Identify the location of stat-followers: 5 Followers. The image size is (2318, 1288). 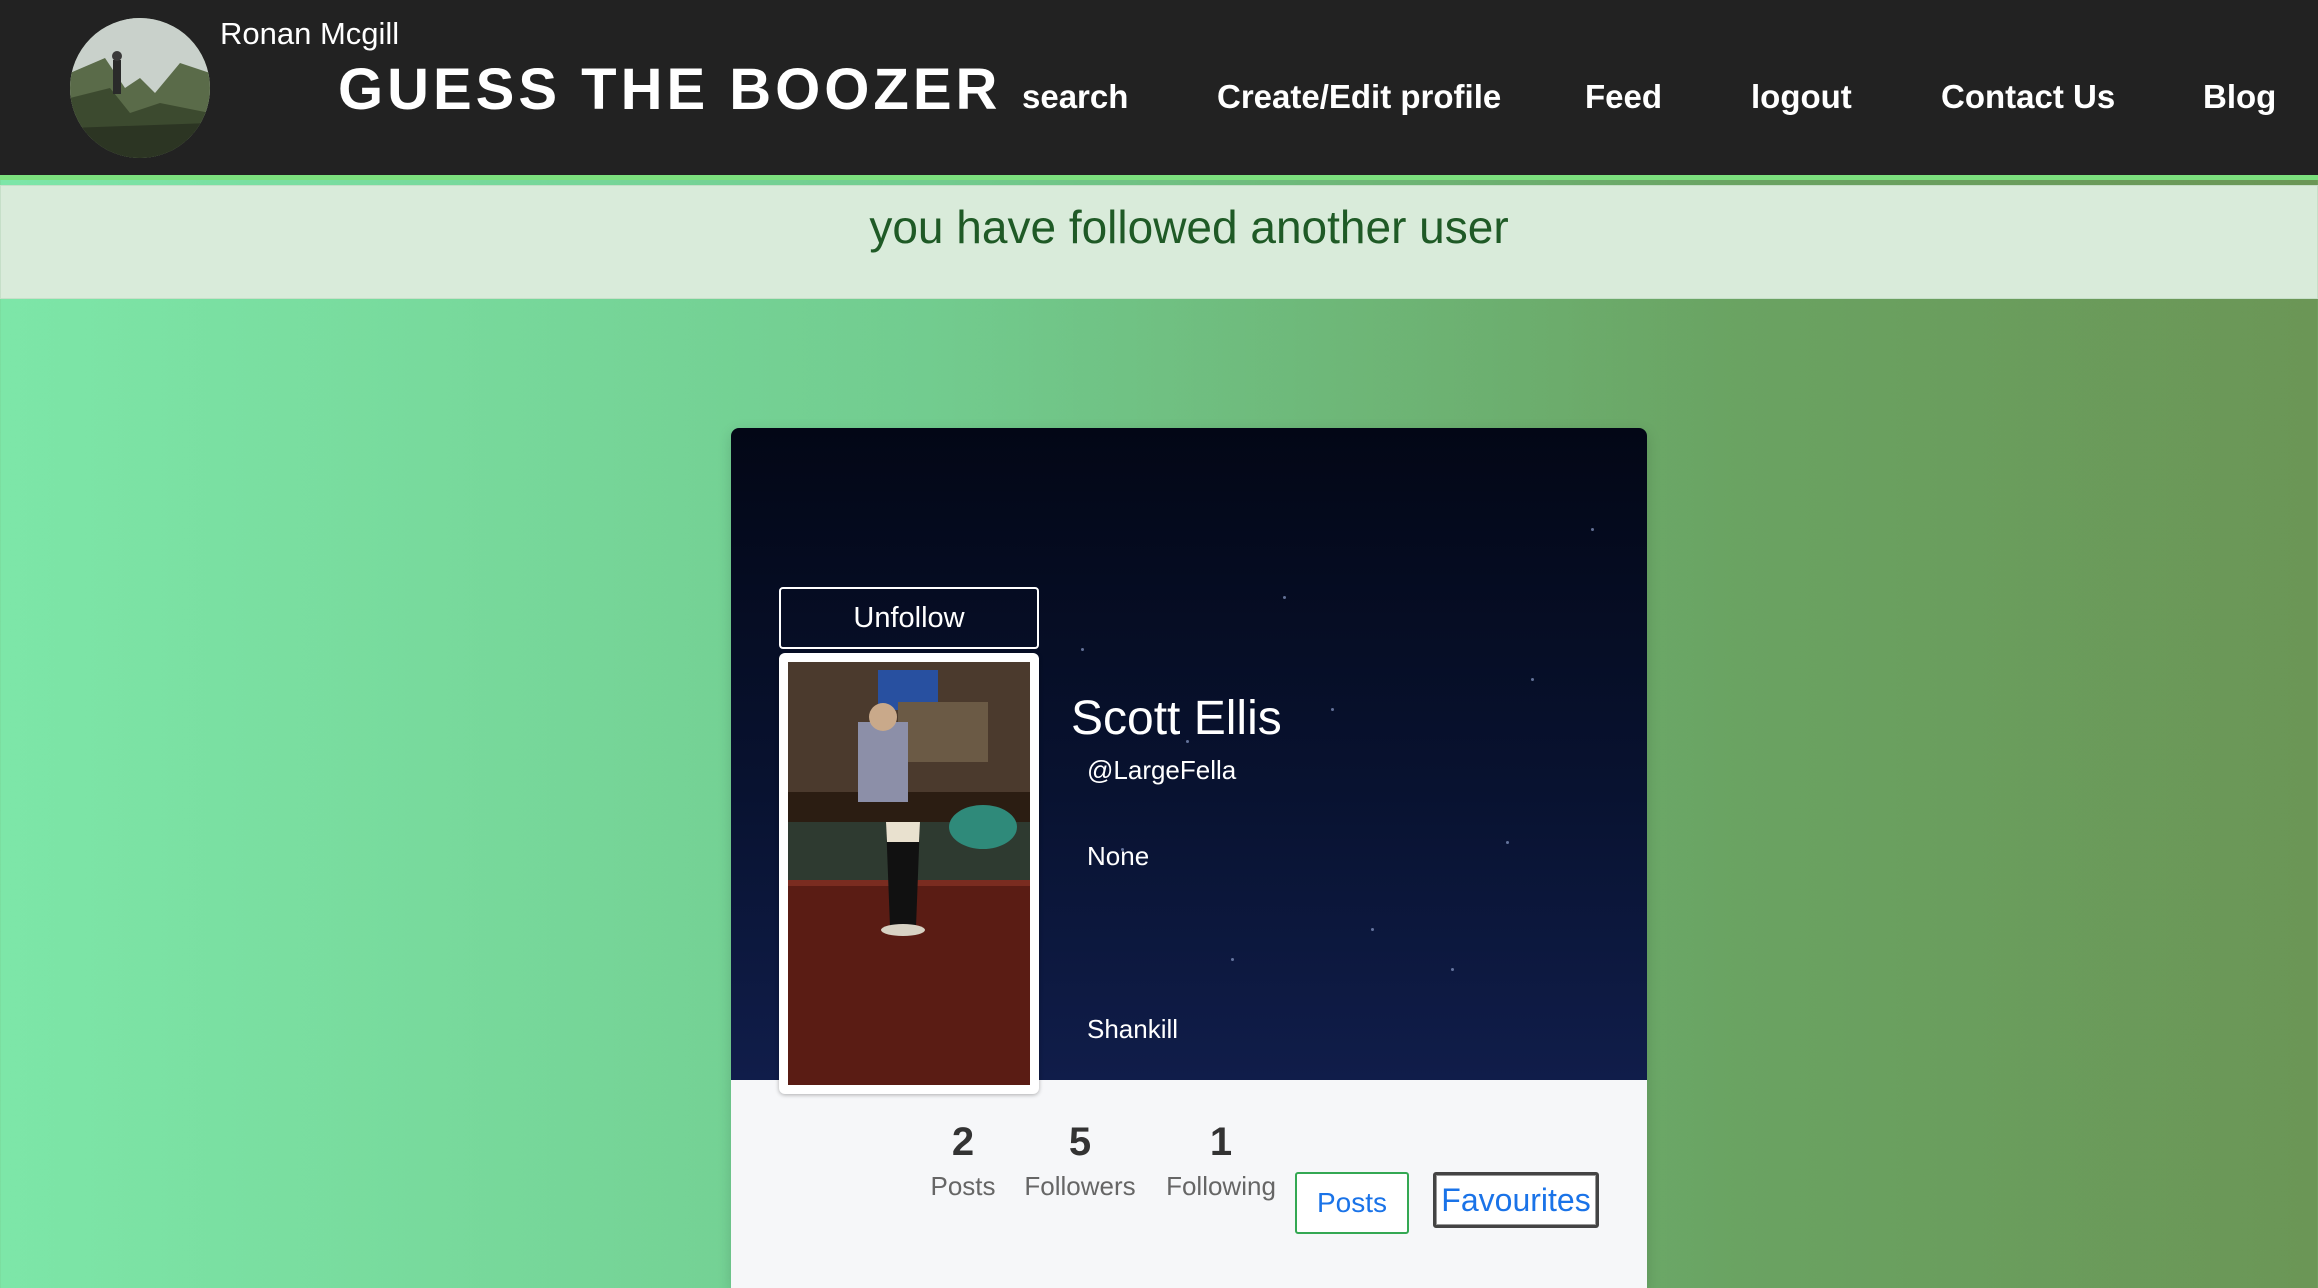
(1080, 1161).